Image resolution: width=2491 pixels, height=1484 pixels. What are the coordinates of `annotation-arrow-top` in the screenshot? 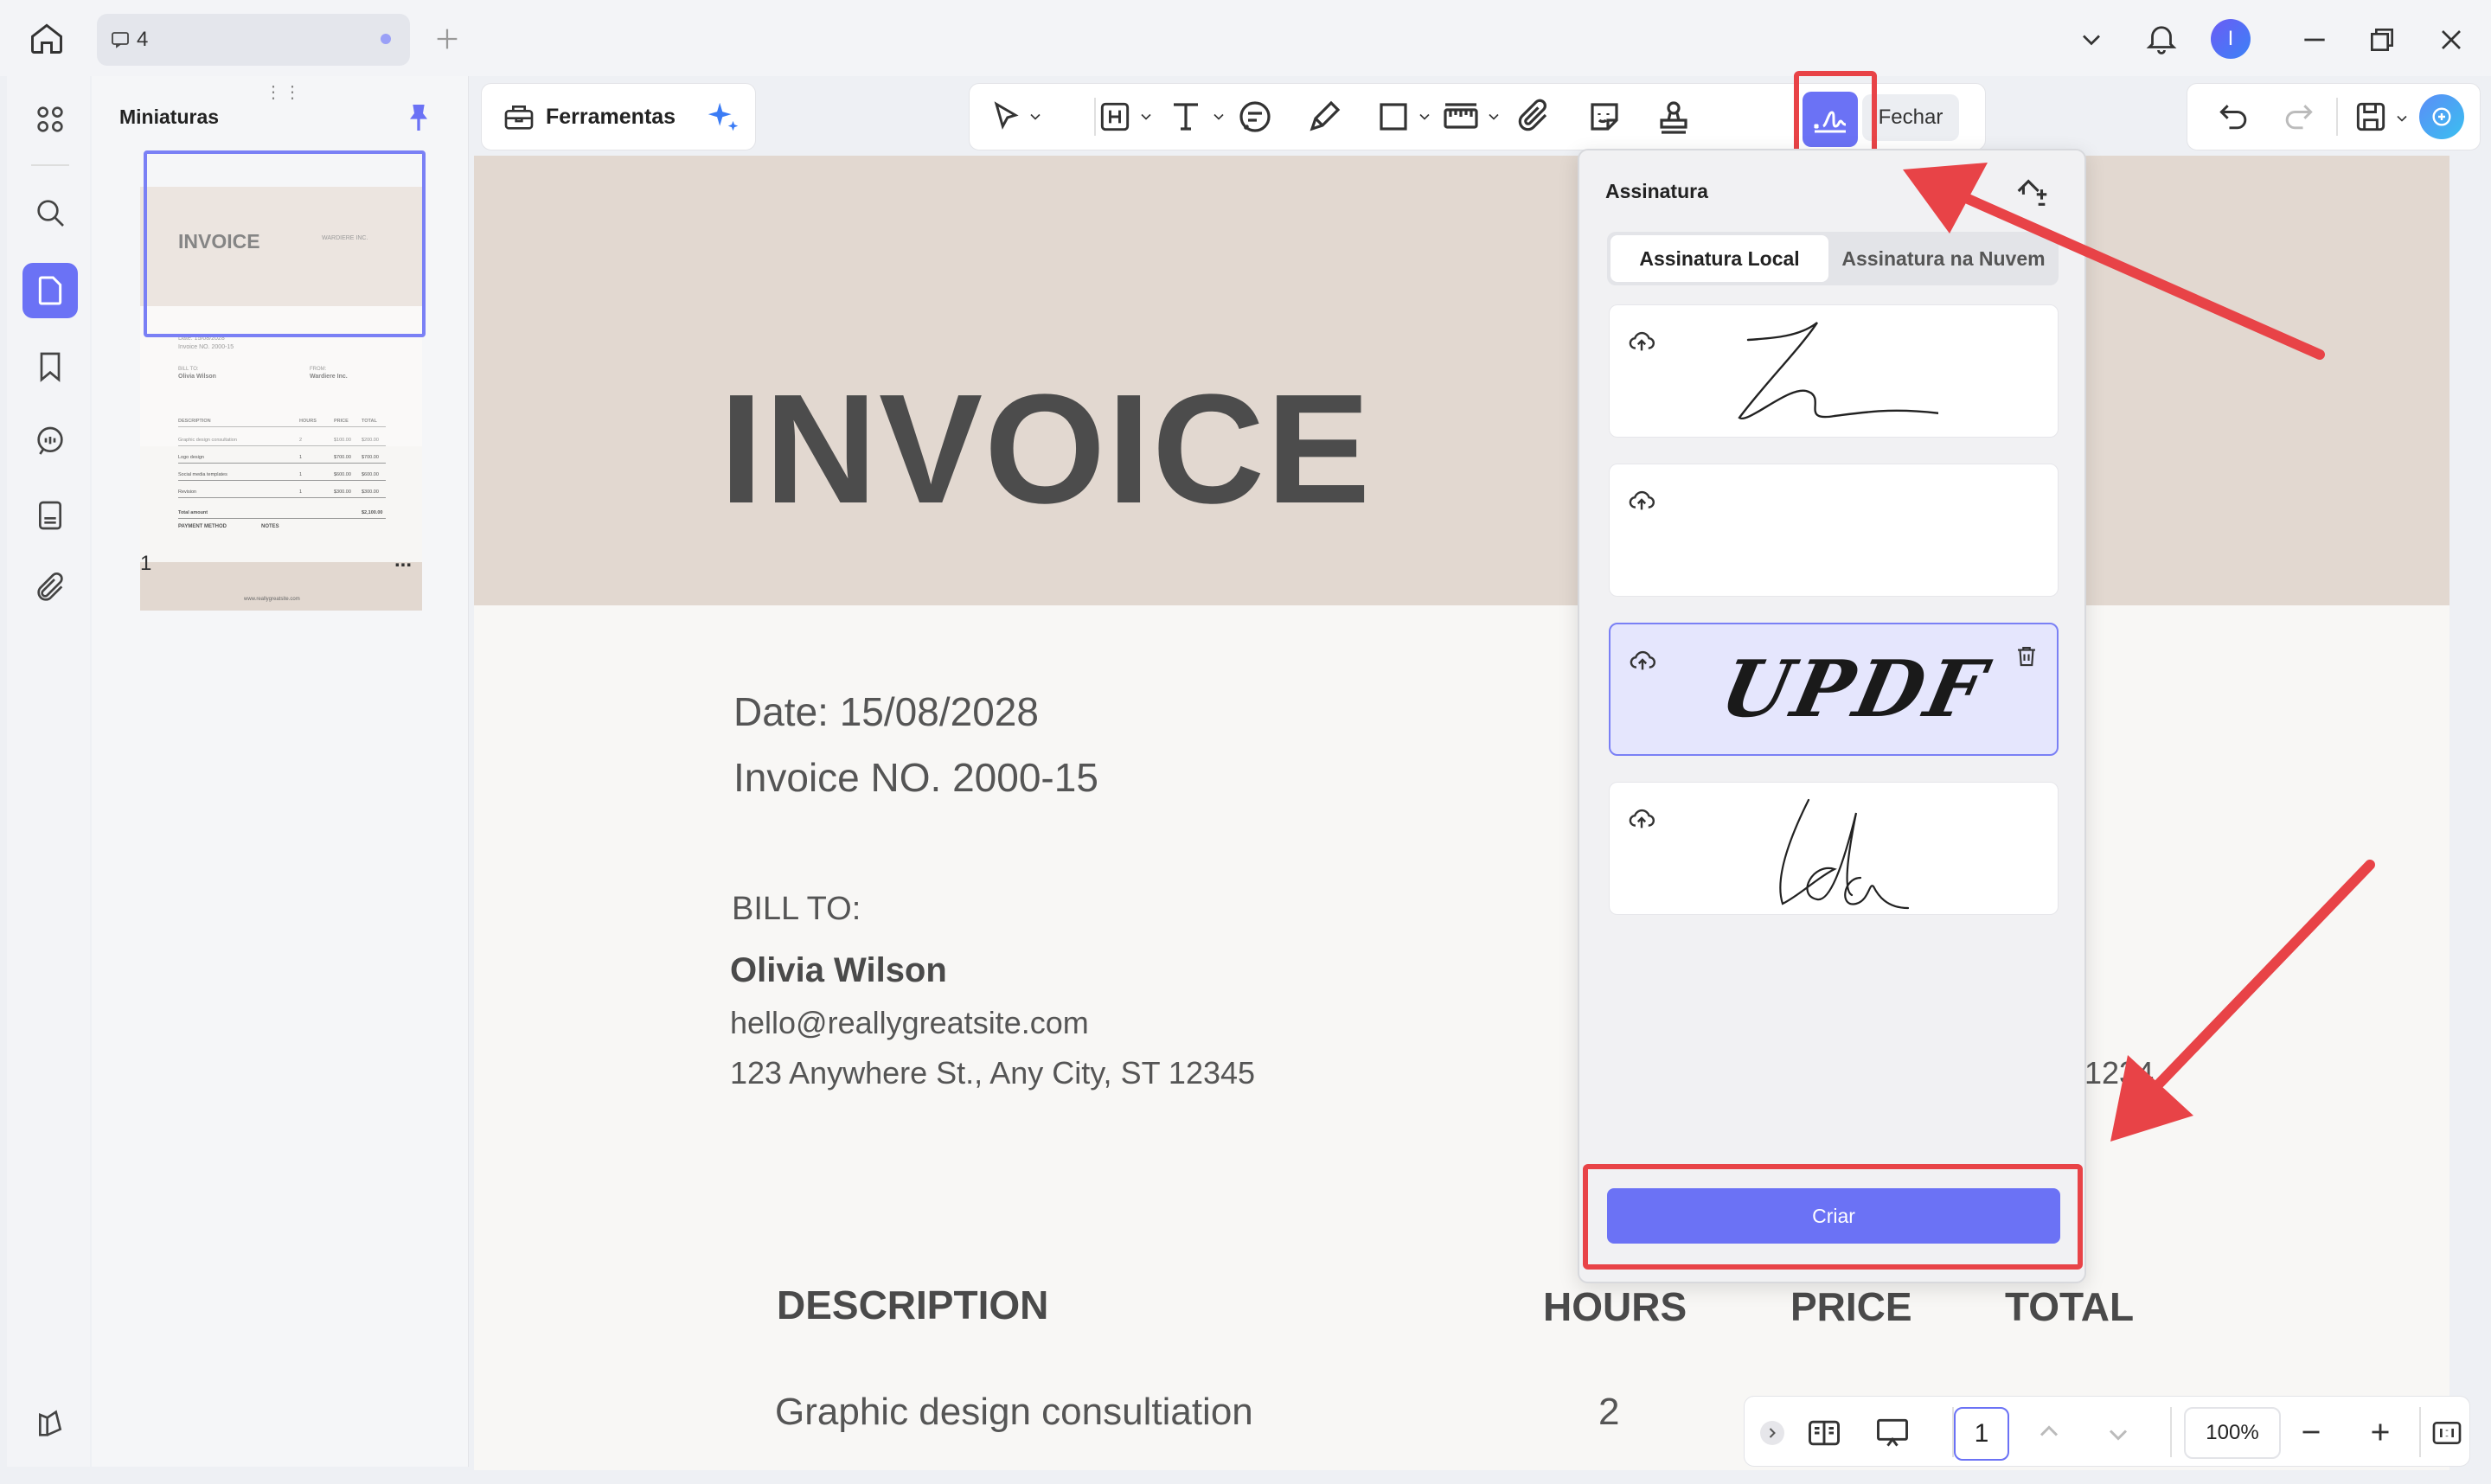 It's located at (2102, 260).